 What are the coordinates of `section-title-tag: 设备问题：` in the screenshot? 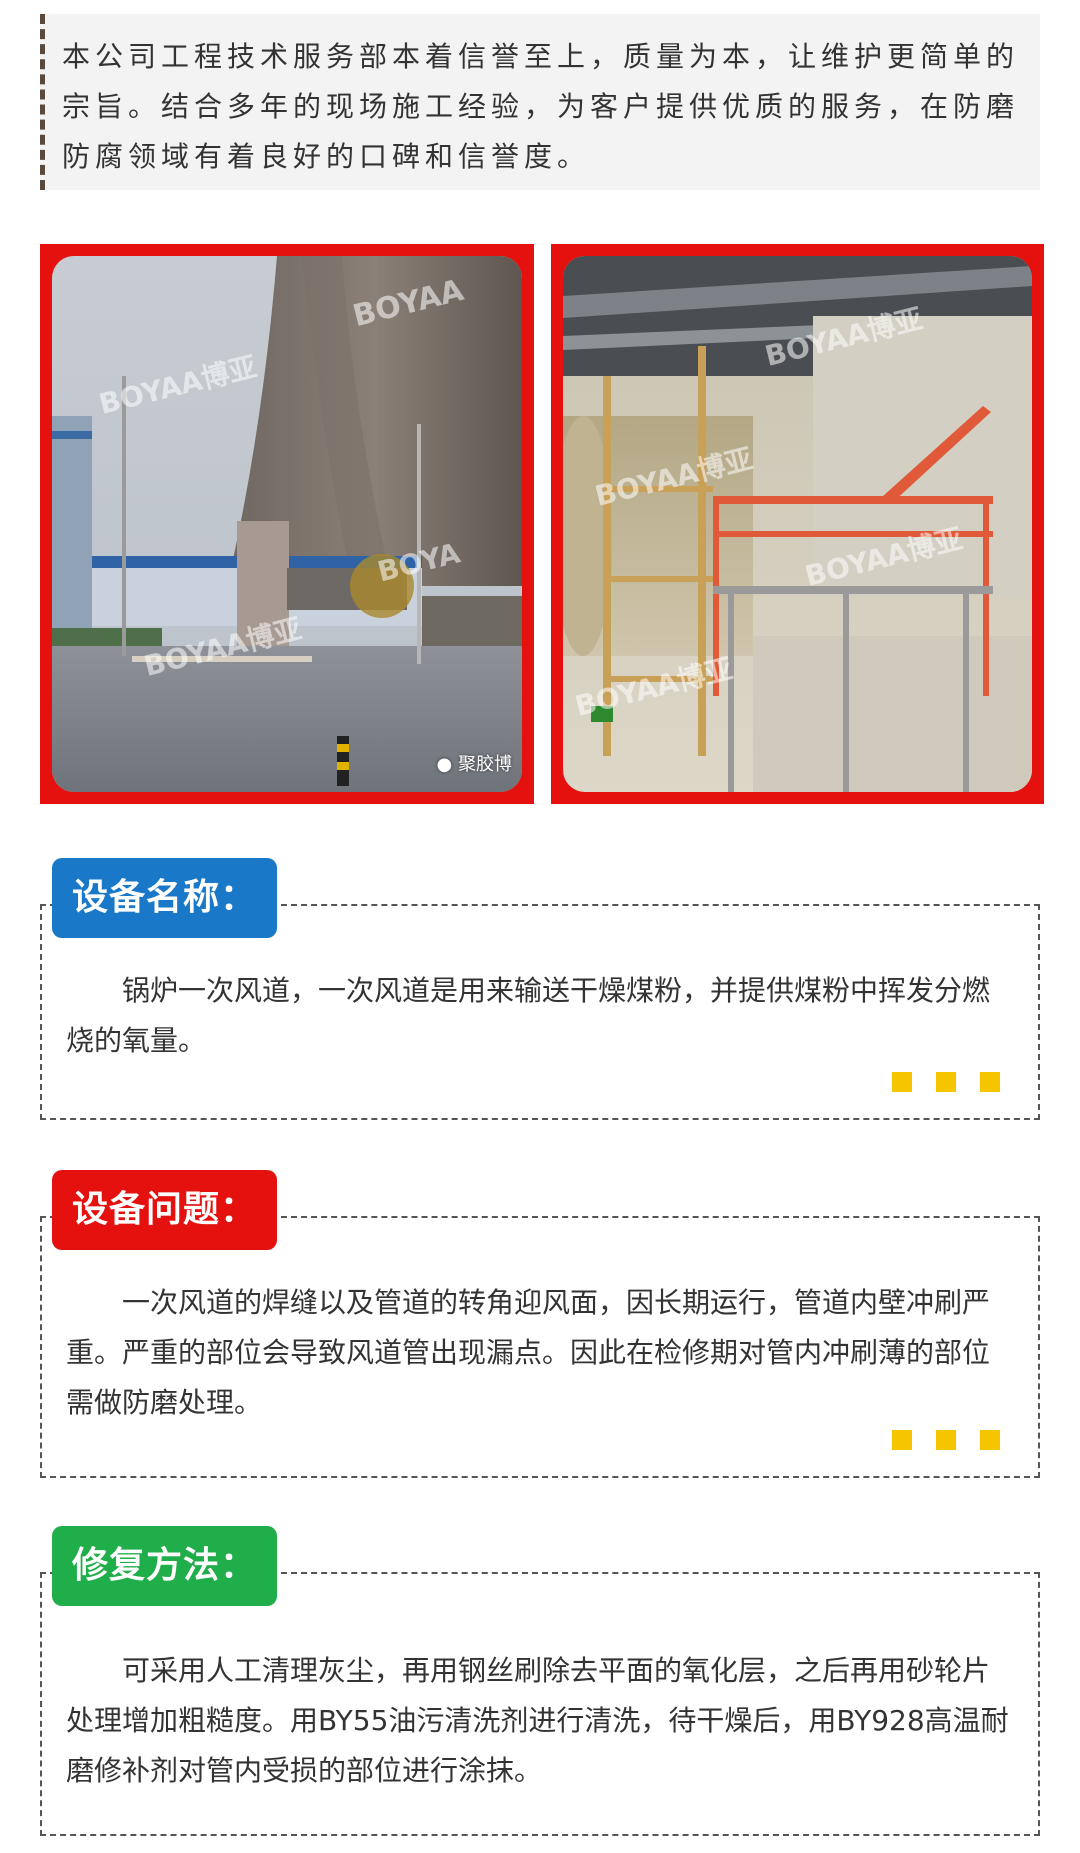 It's located at (165, 1210).